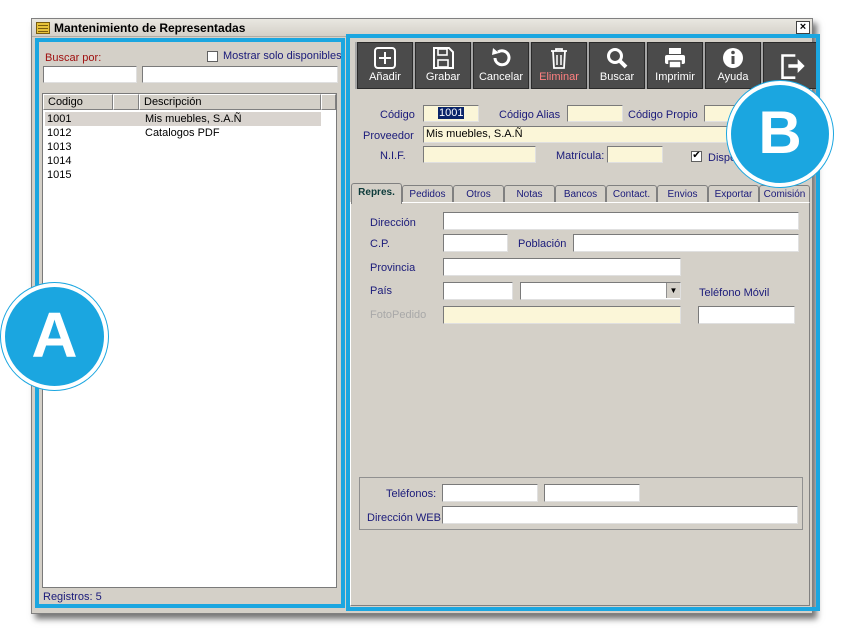 The width and height of the screenshot is (849, 631). Describe the element at coordinates (784, 194) in the screenshot. I see `tab-comisin: Comisión` at that location.